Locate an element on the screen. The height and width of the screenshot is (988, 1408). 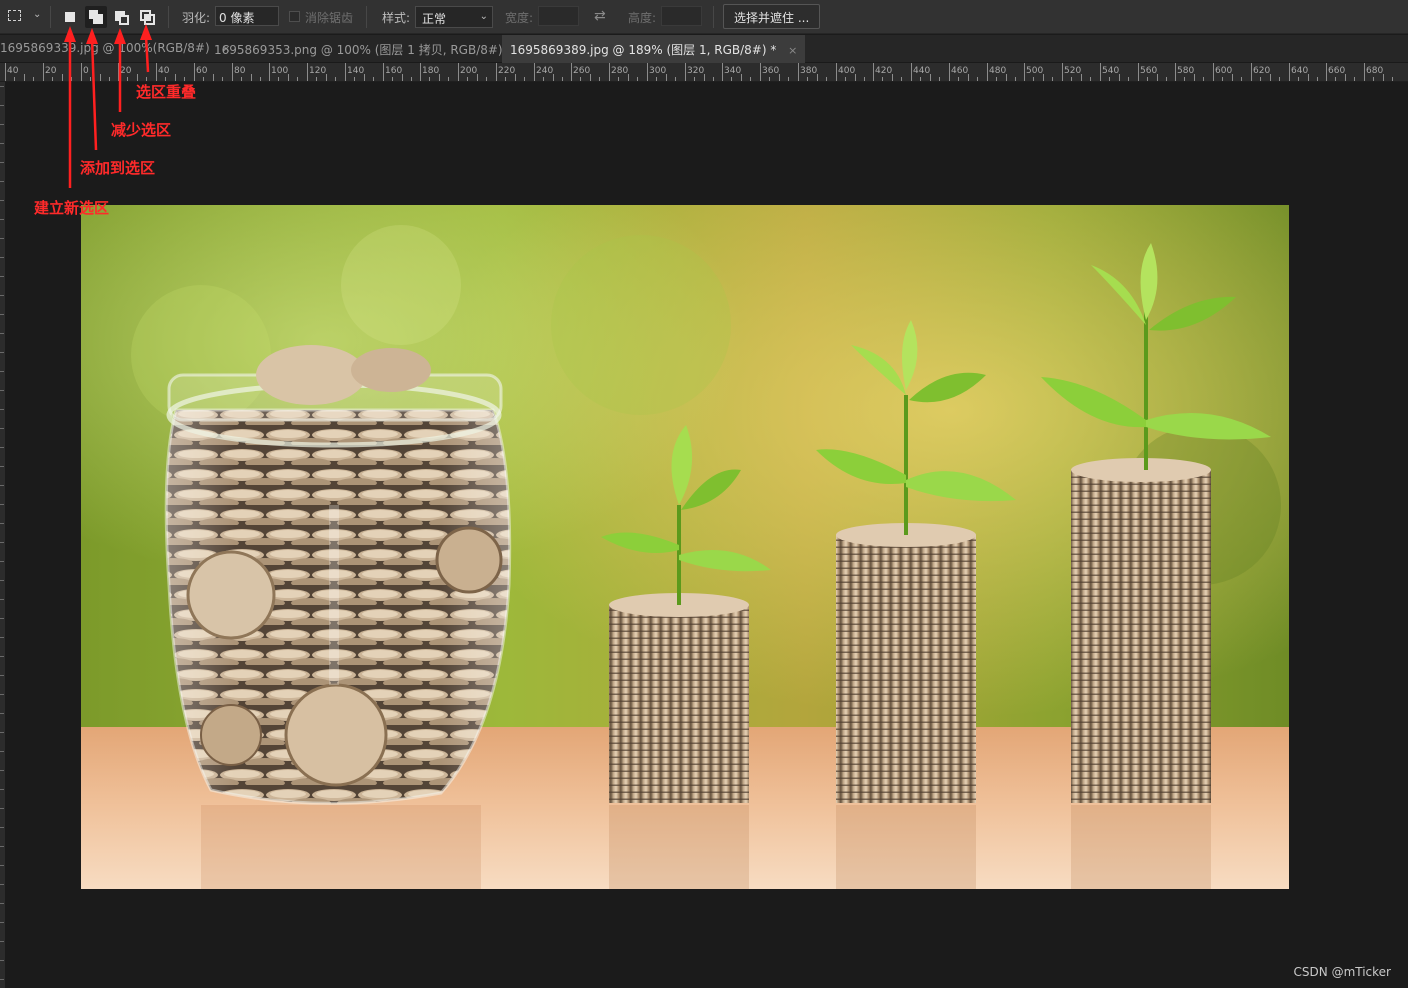
annotation-arrows is located at coordinates (108, 106).